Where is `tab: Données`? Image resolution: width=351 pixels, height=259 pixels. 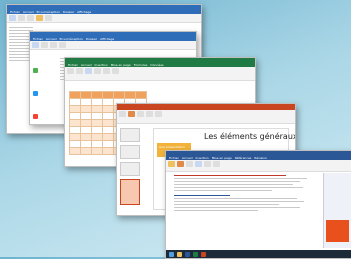 tab: Données is located at coordinates (156, 65).